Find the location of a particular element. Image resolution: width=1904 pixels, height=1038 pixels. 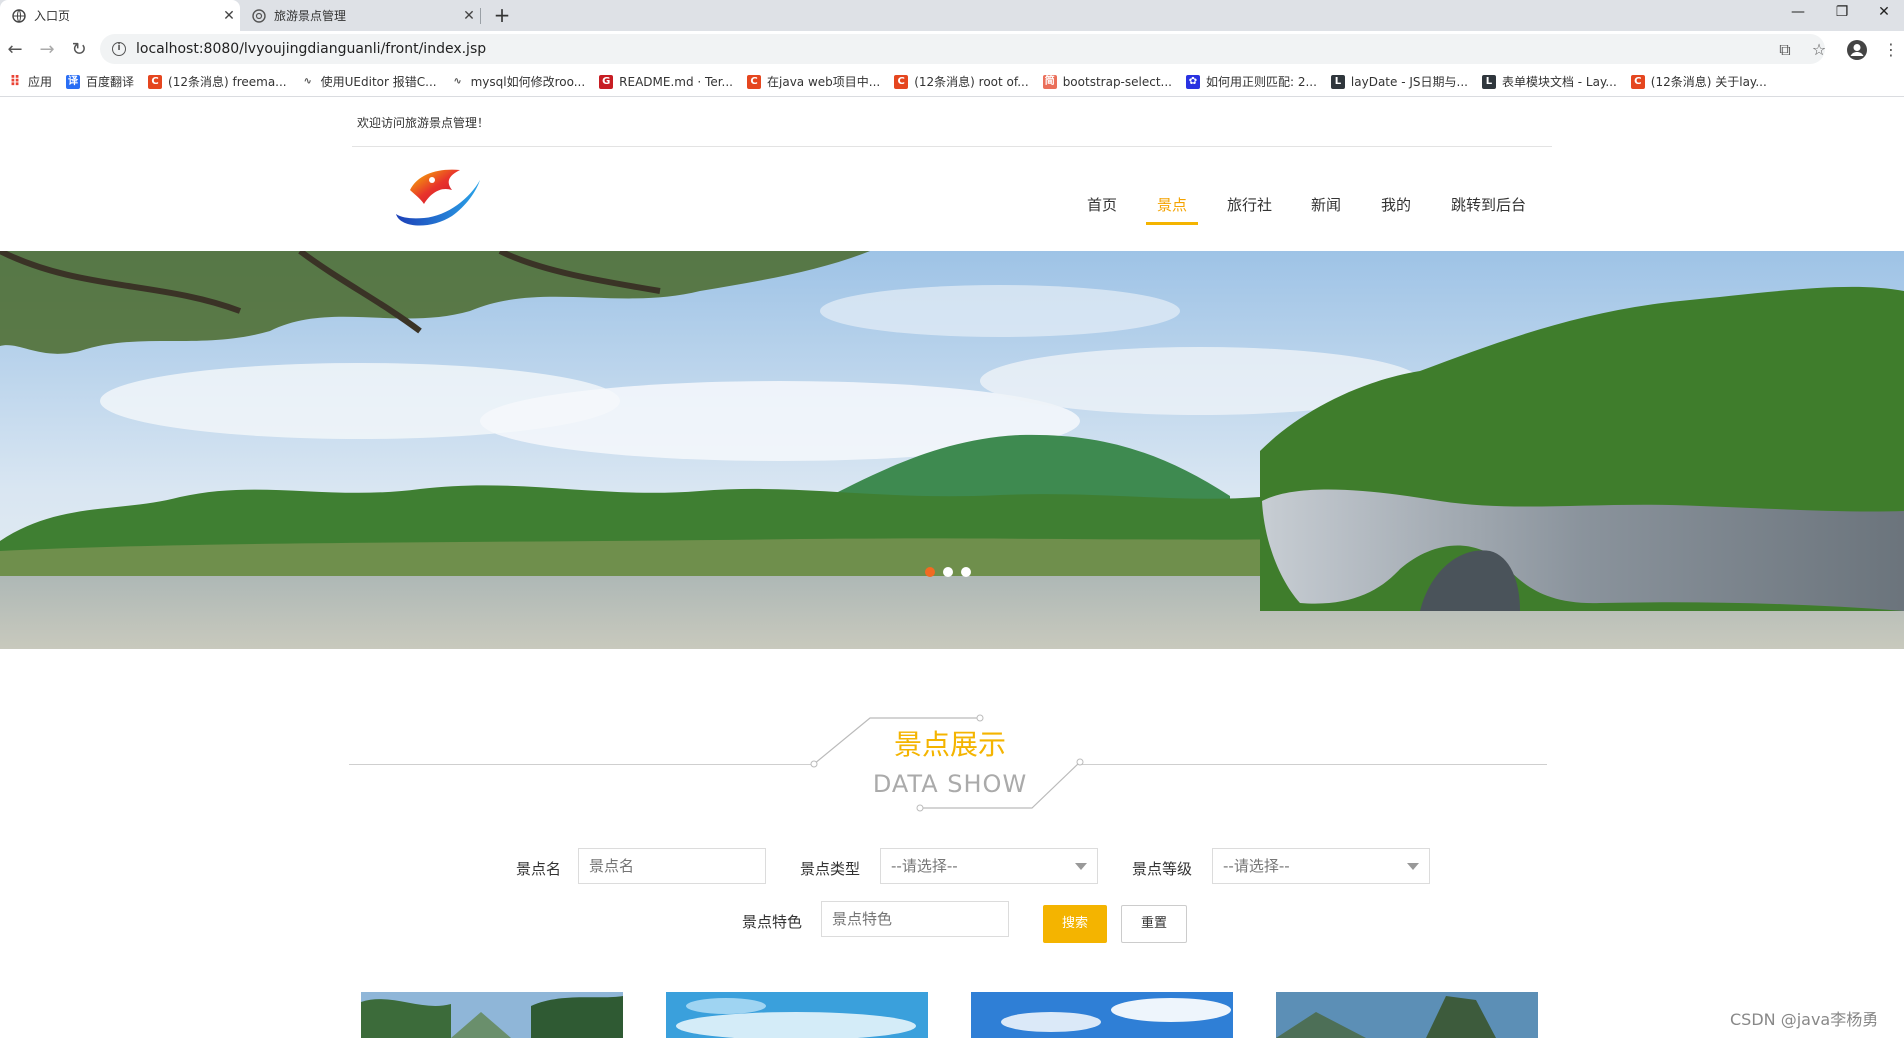

minimize-button: — is located at coordinates (1798, 14).